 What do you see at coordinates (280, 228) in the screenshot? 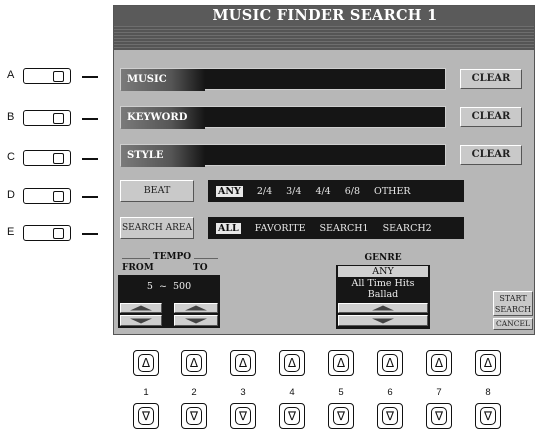
I see `search-area-option-favorite: FAVORITE` at bounding box center [280, 228].